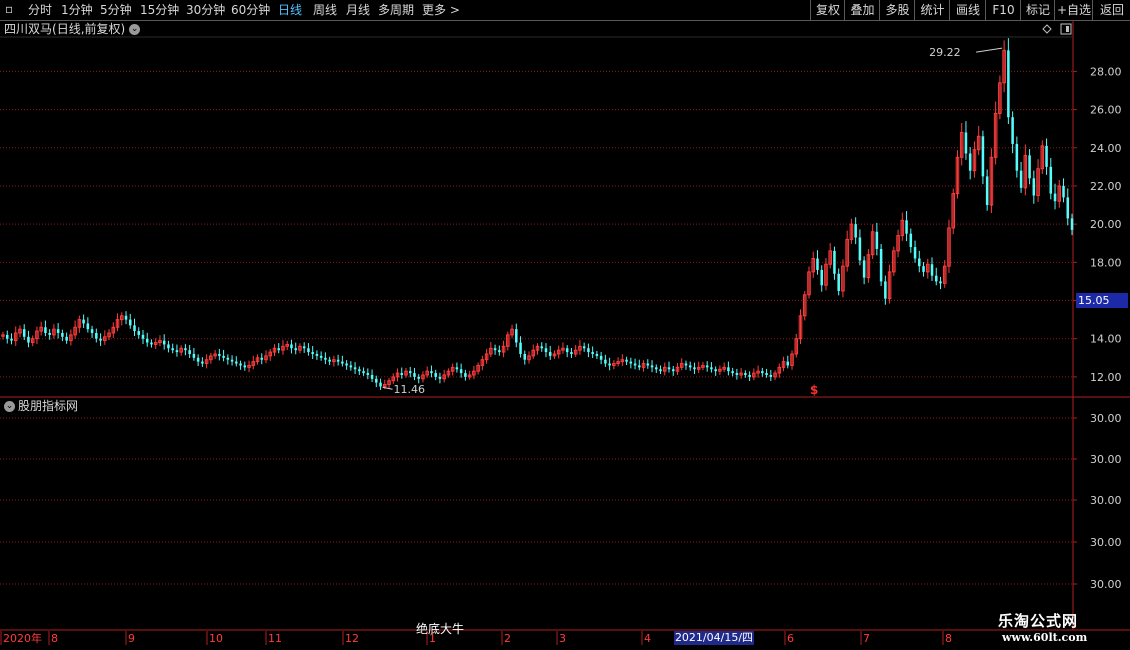  Describe the element at coordinates (40, 10) in the screenshot. I see `period-tab-0: 分时` at that location.